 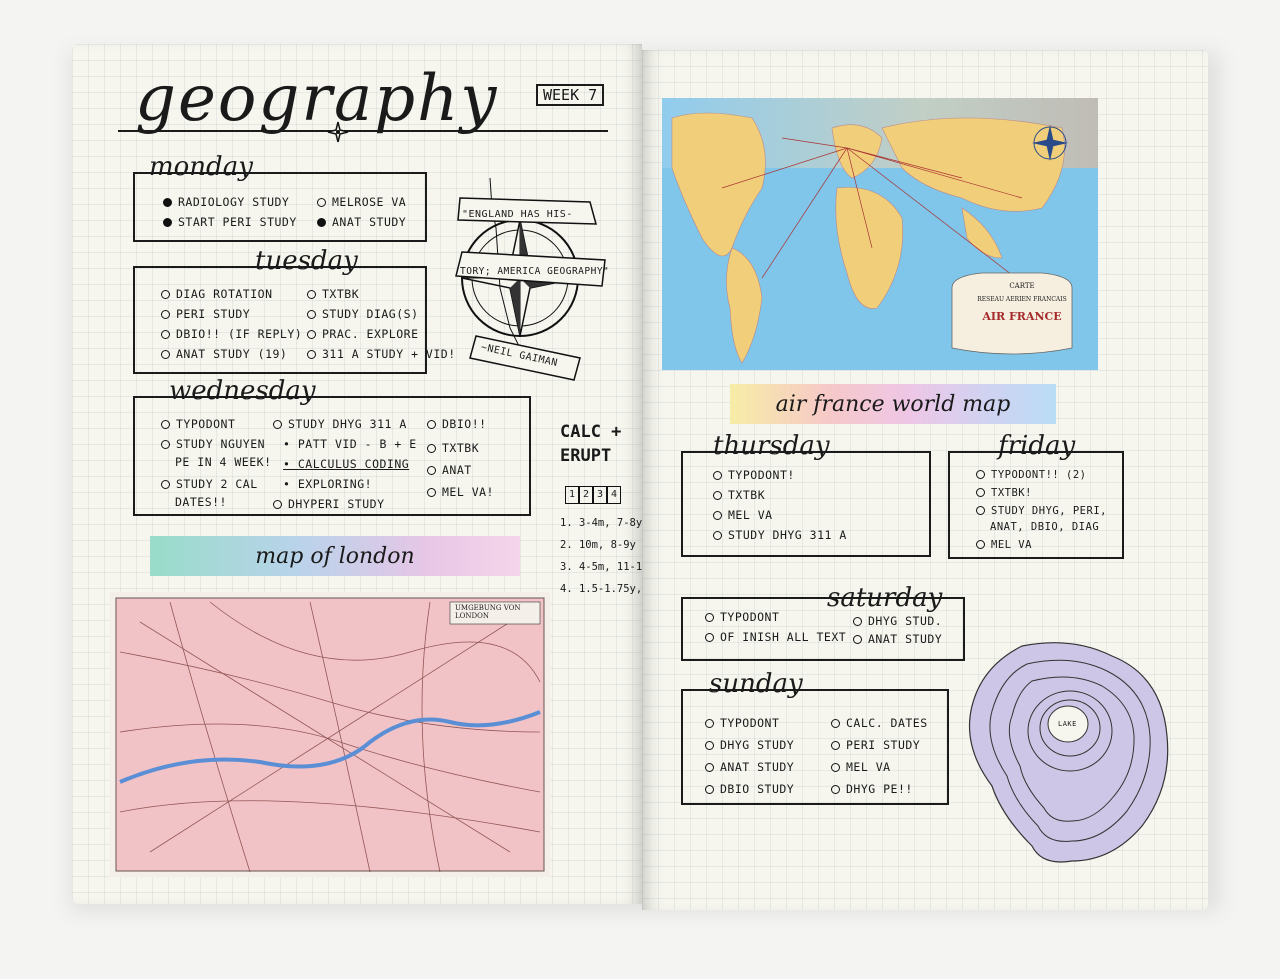 I want to click on list-item: PE IN 4 WEEK!, so click(x=223, y=462).